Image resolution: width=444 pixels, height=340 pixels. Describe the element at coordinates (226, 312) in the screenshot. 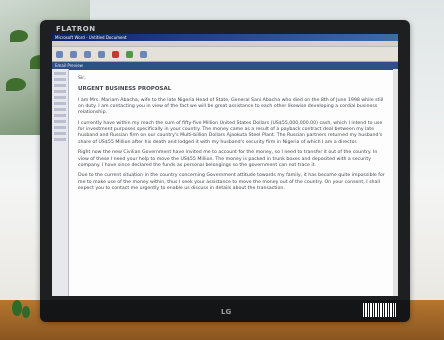

I see `monitor-logo: LG` at that location.